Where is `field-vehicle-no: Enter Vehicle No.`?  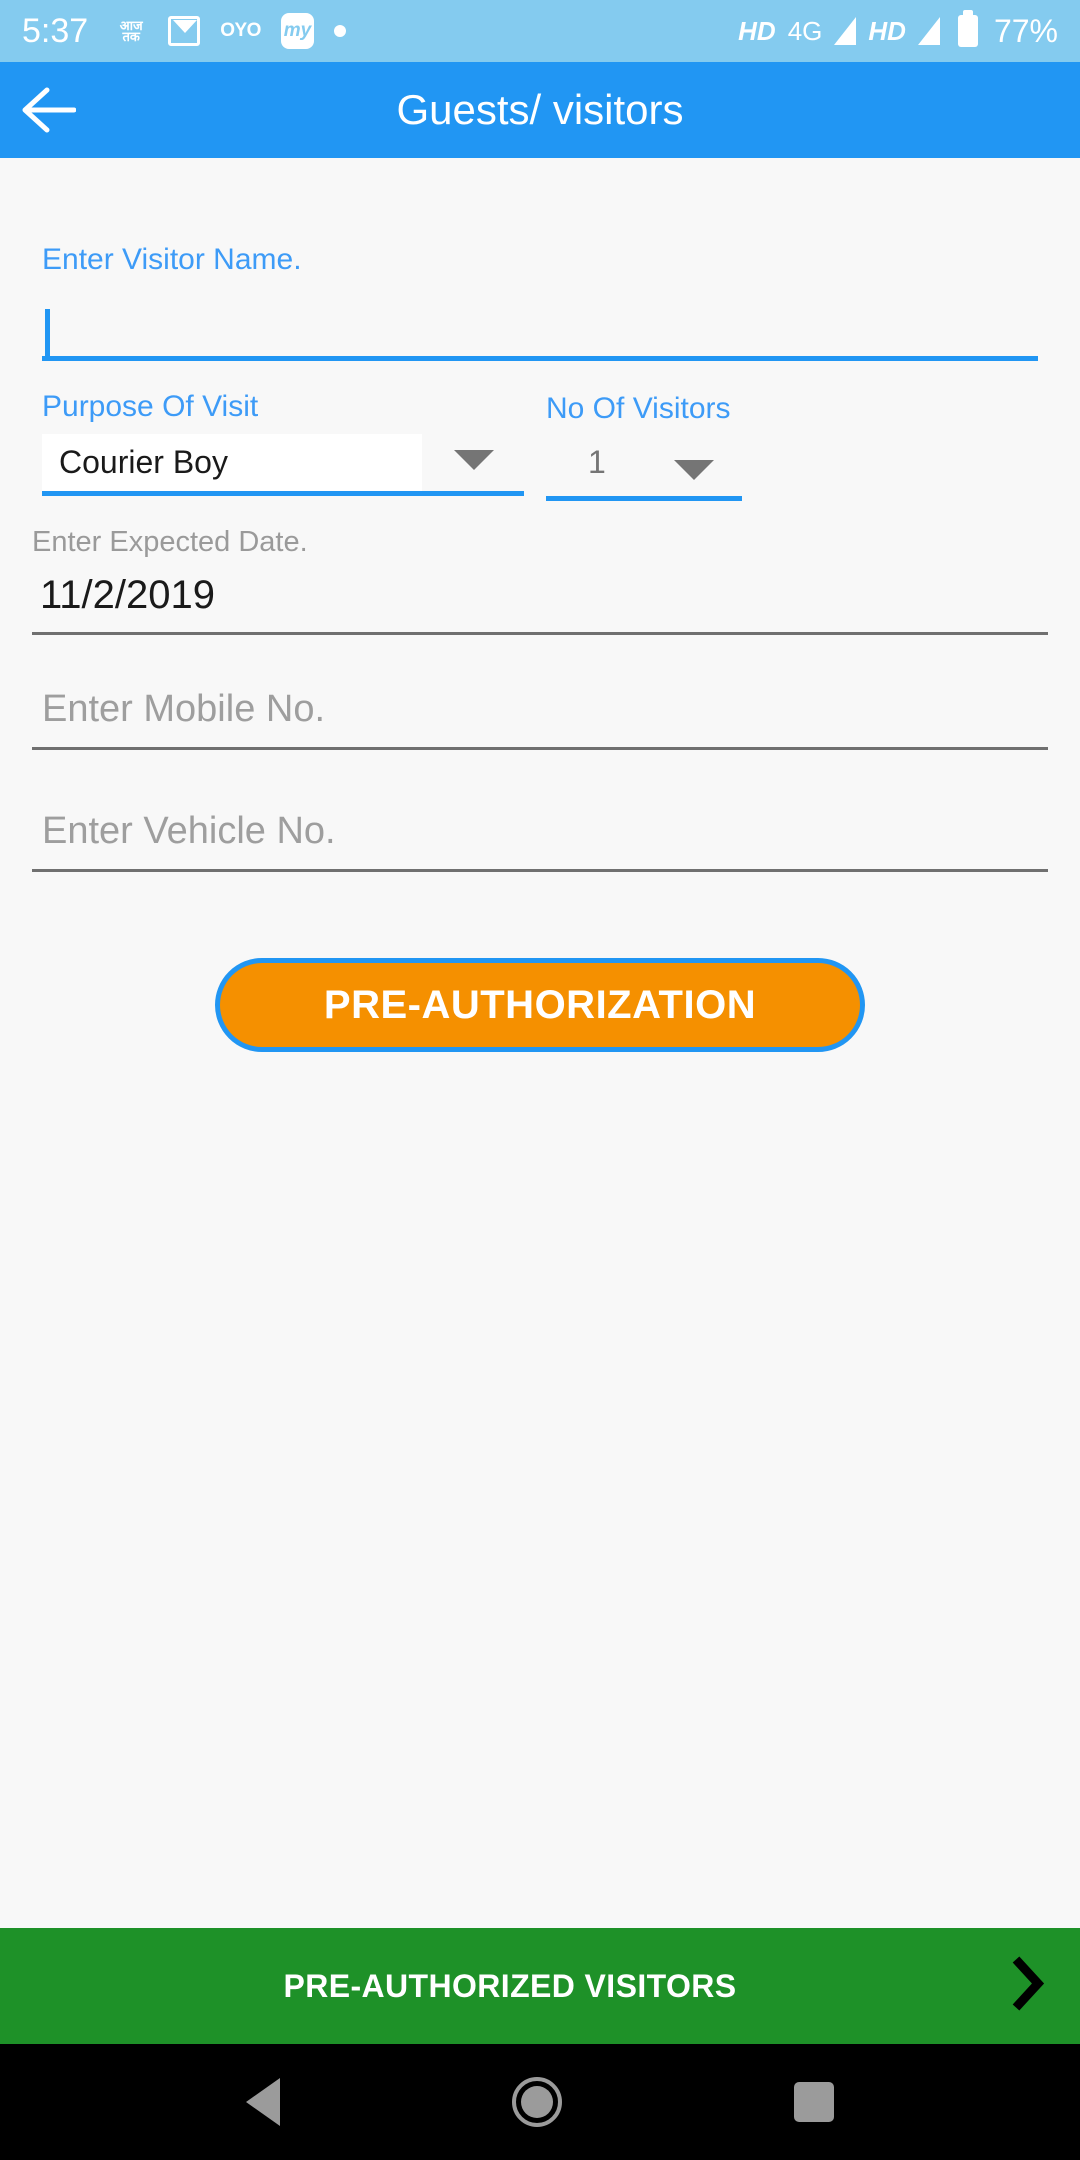 field-vehicle-no: Enter Vehicle No. is located at coordinates (540, 841).